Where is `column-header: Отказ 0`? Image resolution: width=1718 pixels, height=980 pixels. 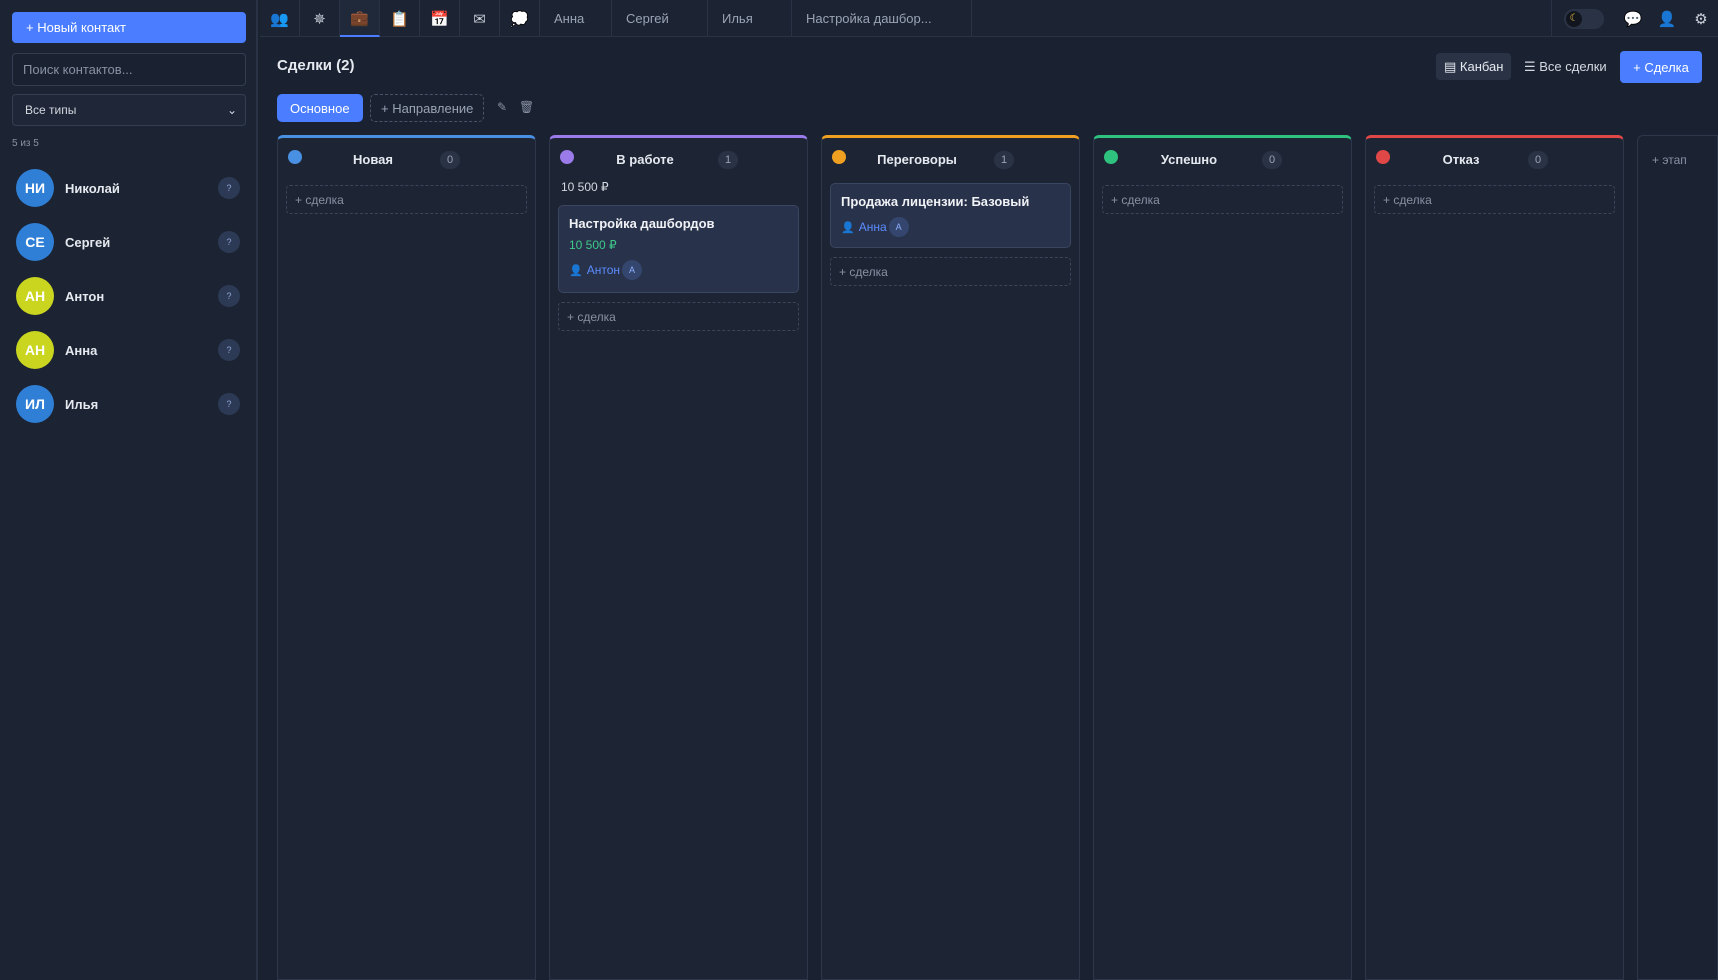 column-header: Отказ 0 is located at coordinates (1494, 157).